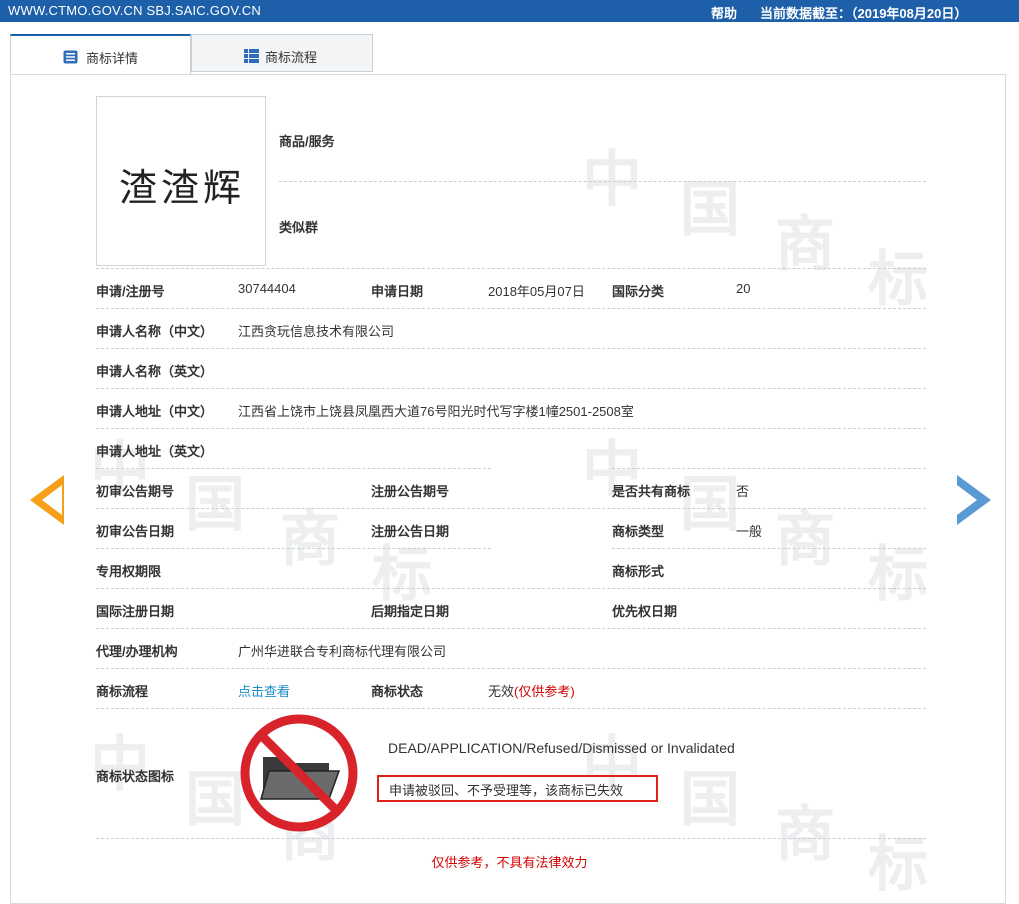 This screenshot has width=1019, height=904. Describe the element at coordinates (137, 651) in the screenshot. I see `agent-label: 代理/办理机构` at that location.